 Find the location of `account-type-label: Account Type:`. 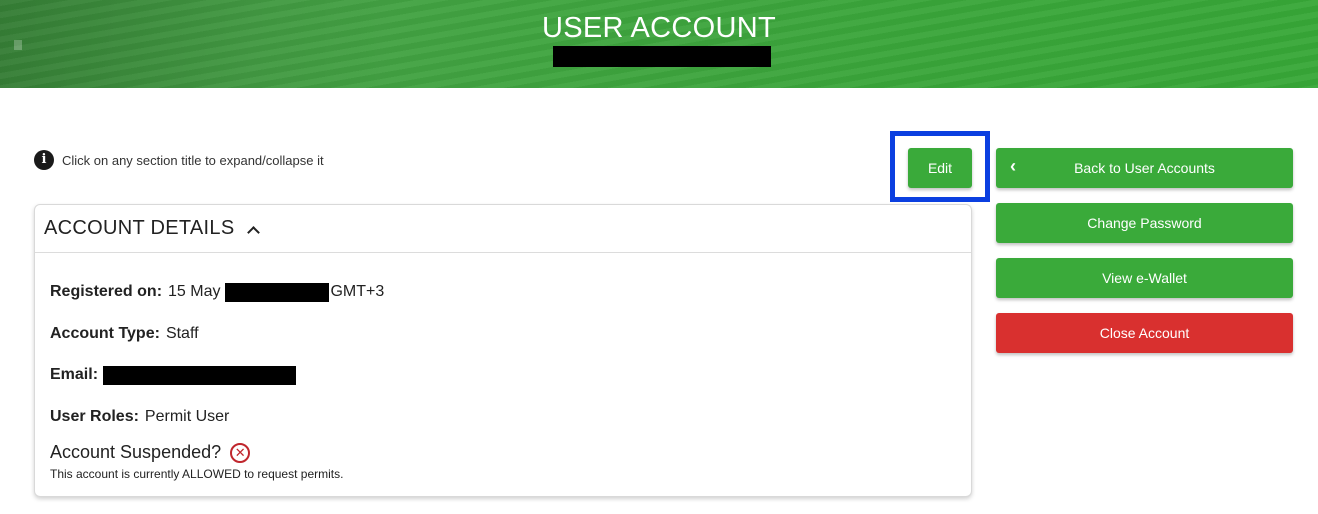

account-type-label: Account Type: is located at coordinates (105, 333).